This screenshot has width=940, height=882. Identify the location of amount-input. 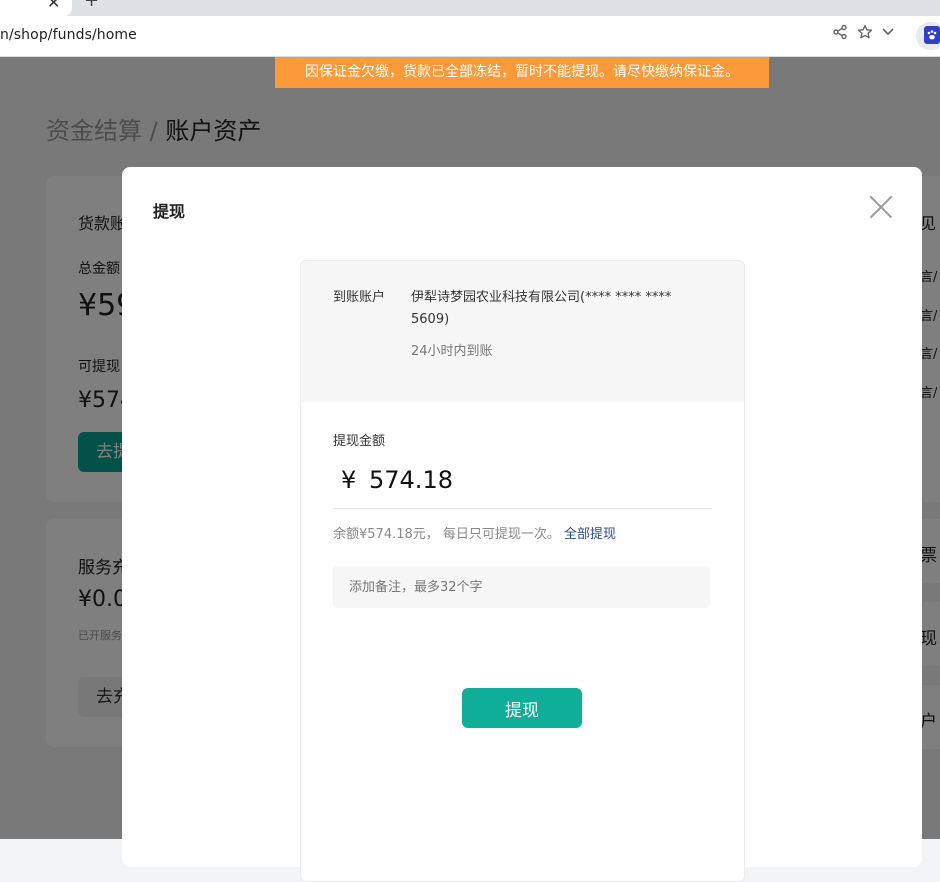
(534, 480).